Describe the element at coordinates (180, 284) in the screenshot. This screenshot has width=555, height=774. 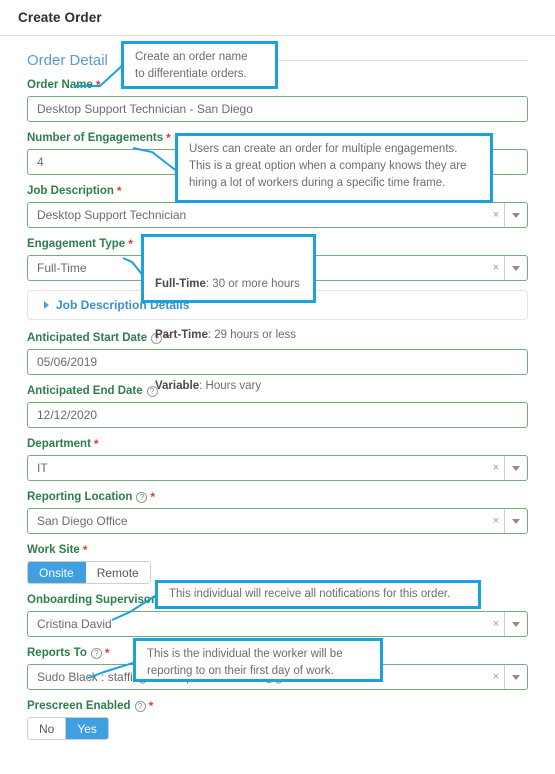
I see `callout-line-bold: Full-Time` at that location.